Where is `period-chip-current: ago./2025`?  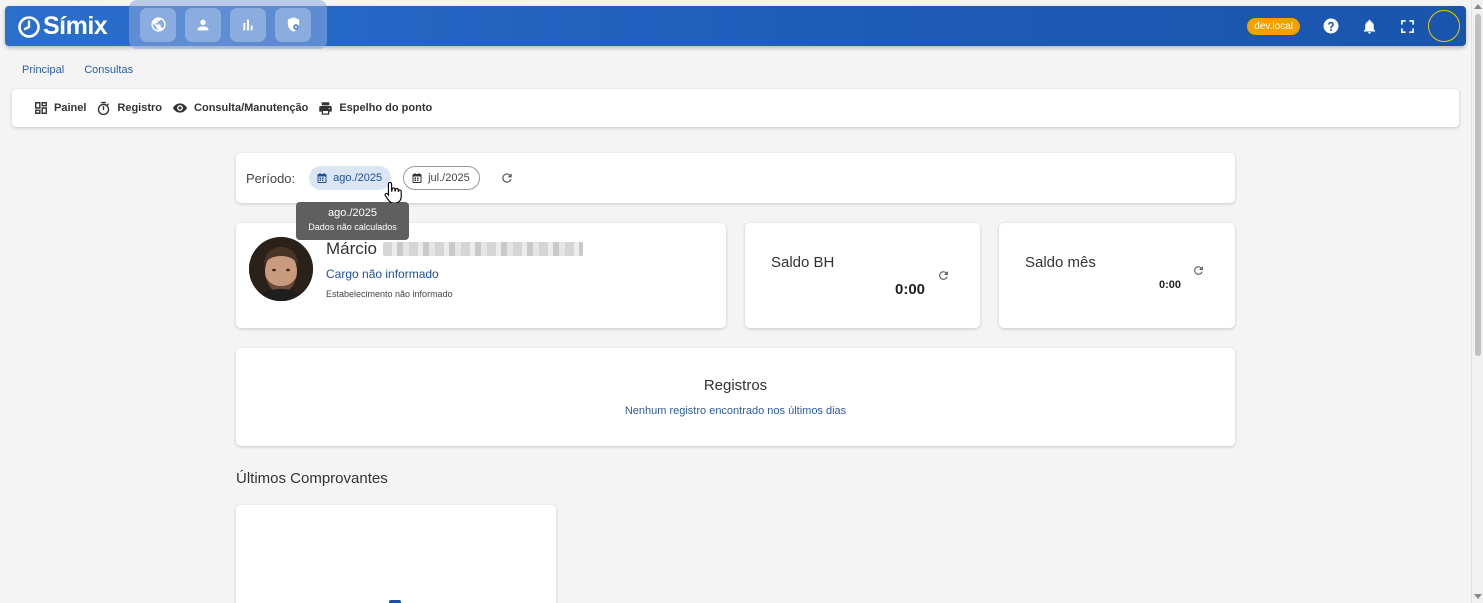 period-chip-current: ago./2025 is located at coordinates (350, 178).